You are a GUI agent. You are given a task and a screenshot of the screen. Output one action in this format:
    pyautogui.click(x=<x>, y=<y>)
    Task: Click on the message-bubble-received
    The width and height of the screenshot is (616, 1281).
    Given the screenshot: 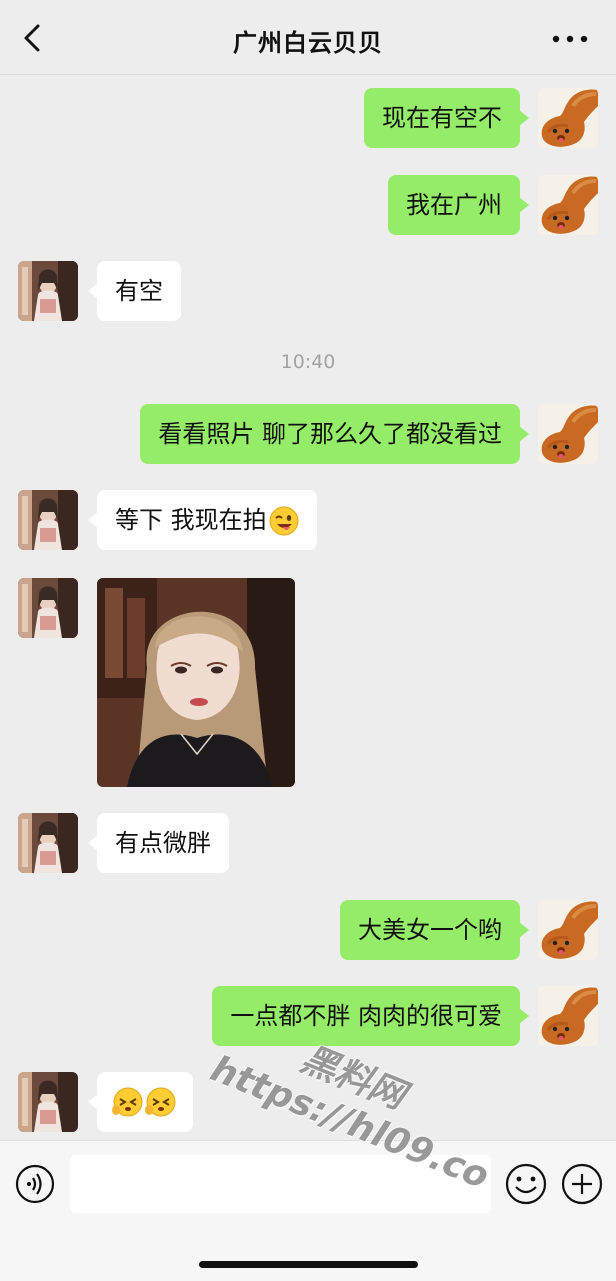 What is the action you would take?
    pyautogui.click(x=140, y=1102)
    